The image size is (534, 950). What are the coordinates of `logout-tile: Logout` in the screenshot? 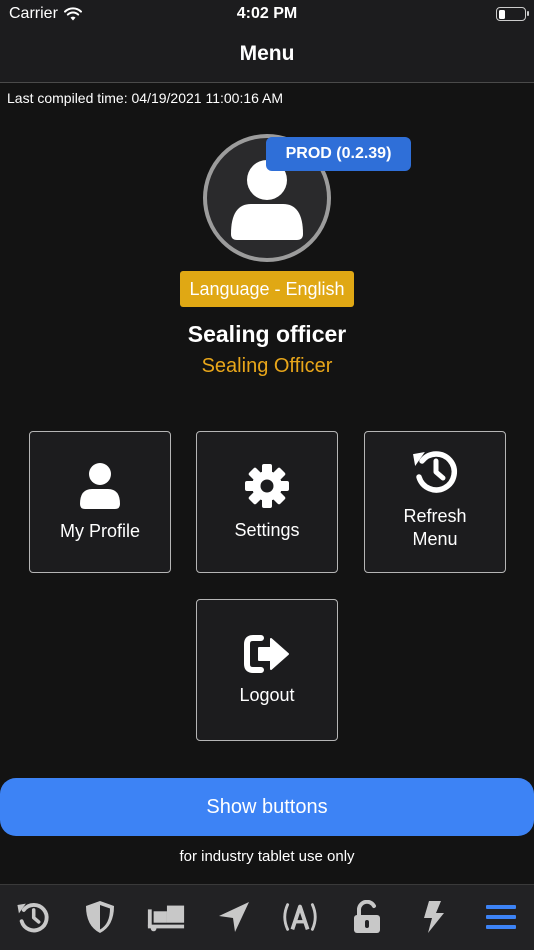 It's located at (267, 670).